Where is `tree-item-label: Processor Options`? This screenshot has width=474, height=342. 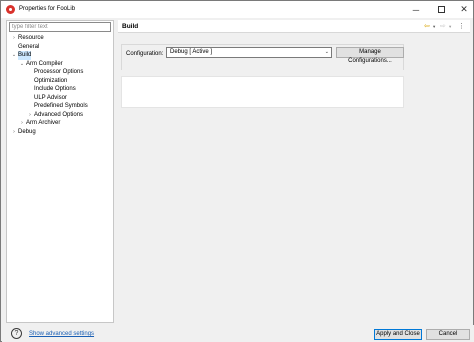 tree-item-label: Processor Options is located at coordinates (59, 72).